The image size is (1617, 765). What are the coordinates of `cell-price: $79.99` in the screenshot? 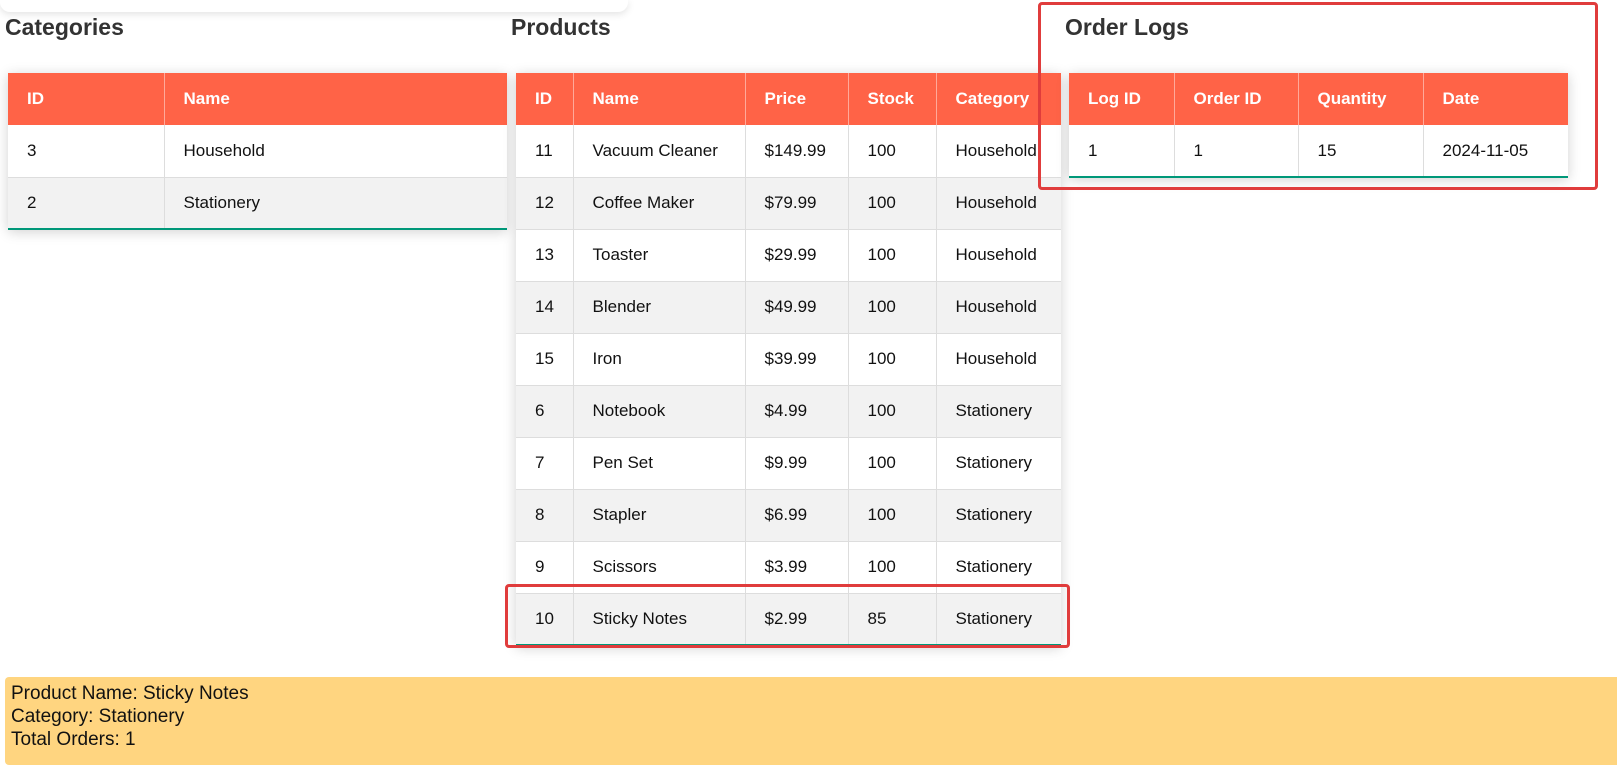 It's located at (797, 203).